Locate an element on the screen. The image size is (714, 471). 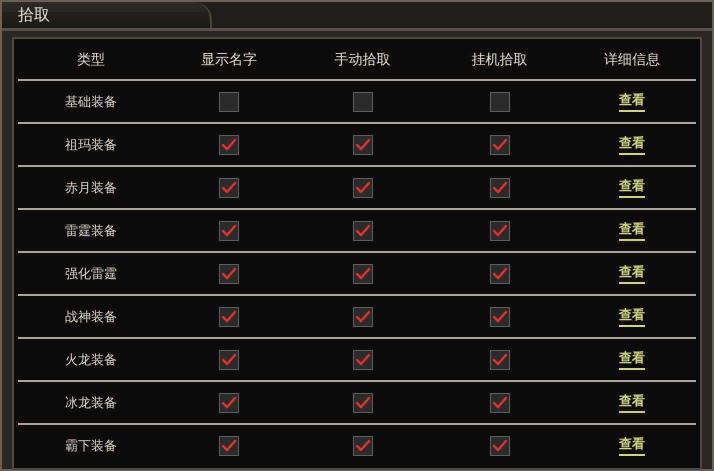
column-header: 挂机拾取 is located at coordinates (500, 60).